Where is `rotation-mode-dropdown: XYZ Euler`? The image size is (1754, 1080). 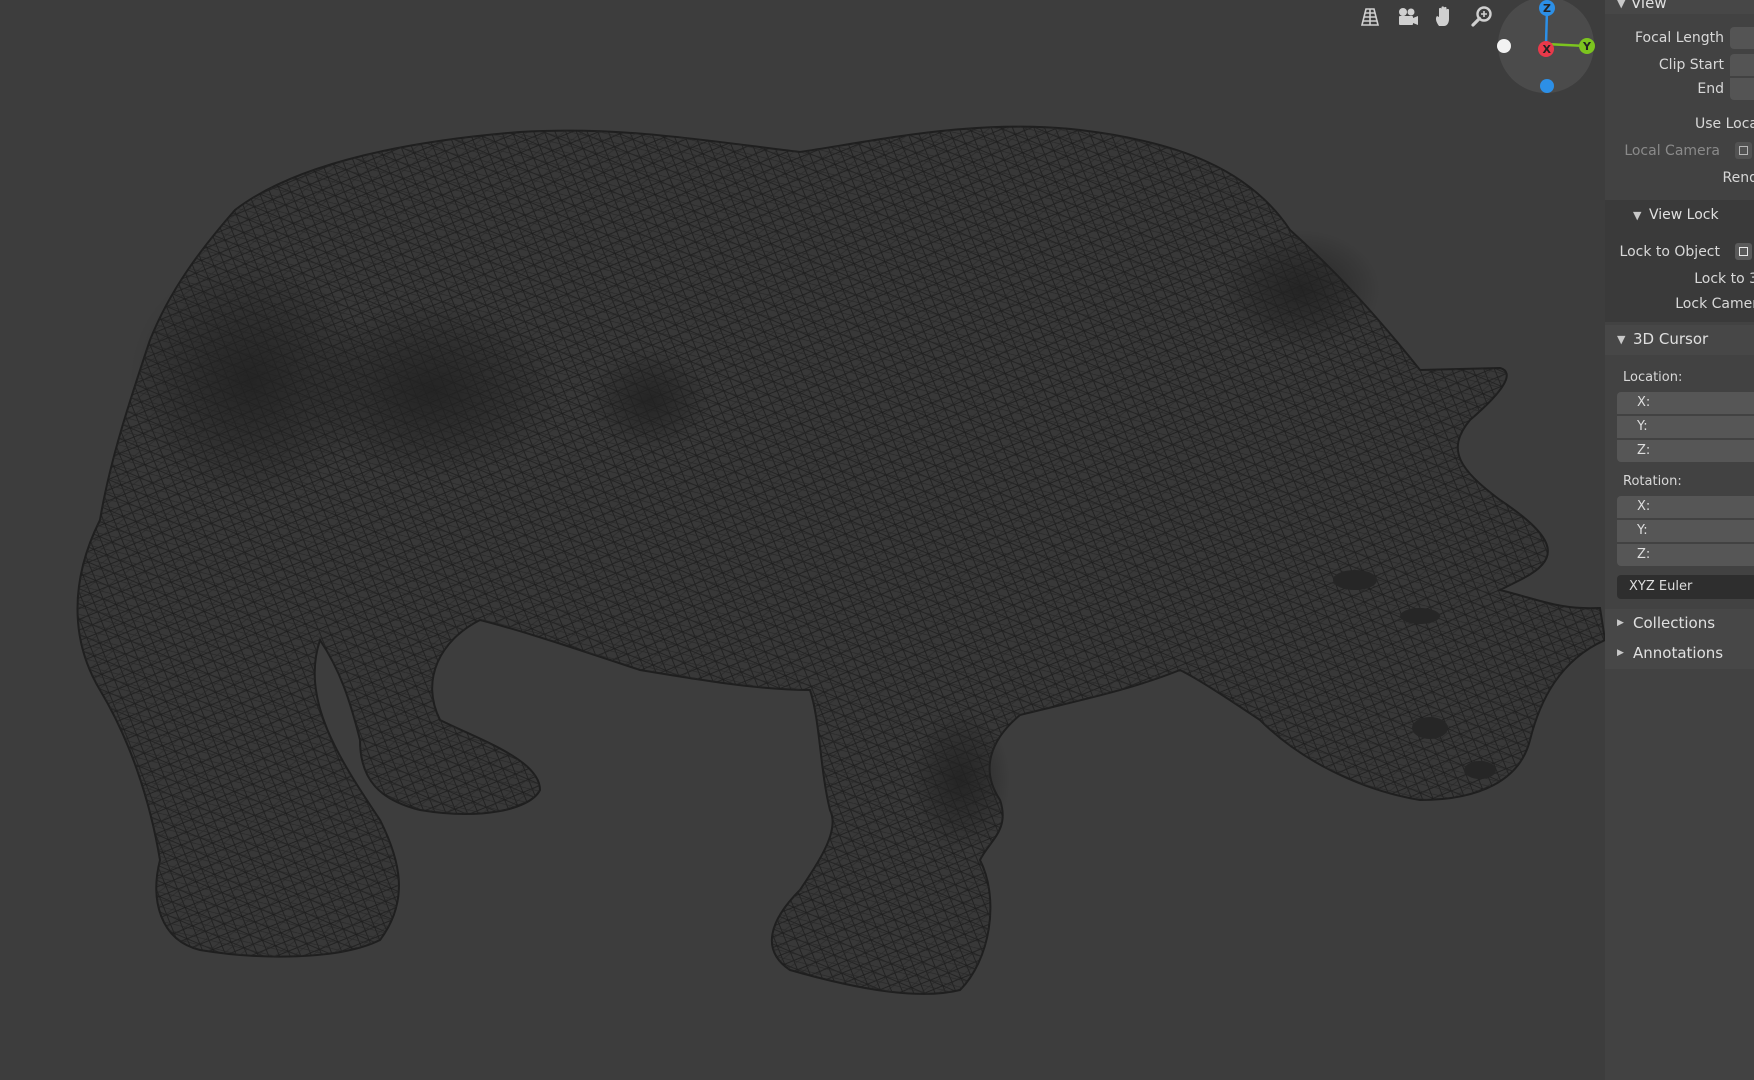
rotation-mode-dropdown: XYZ Euler is located at coordinates (1685, 587).